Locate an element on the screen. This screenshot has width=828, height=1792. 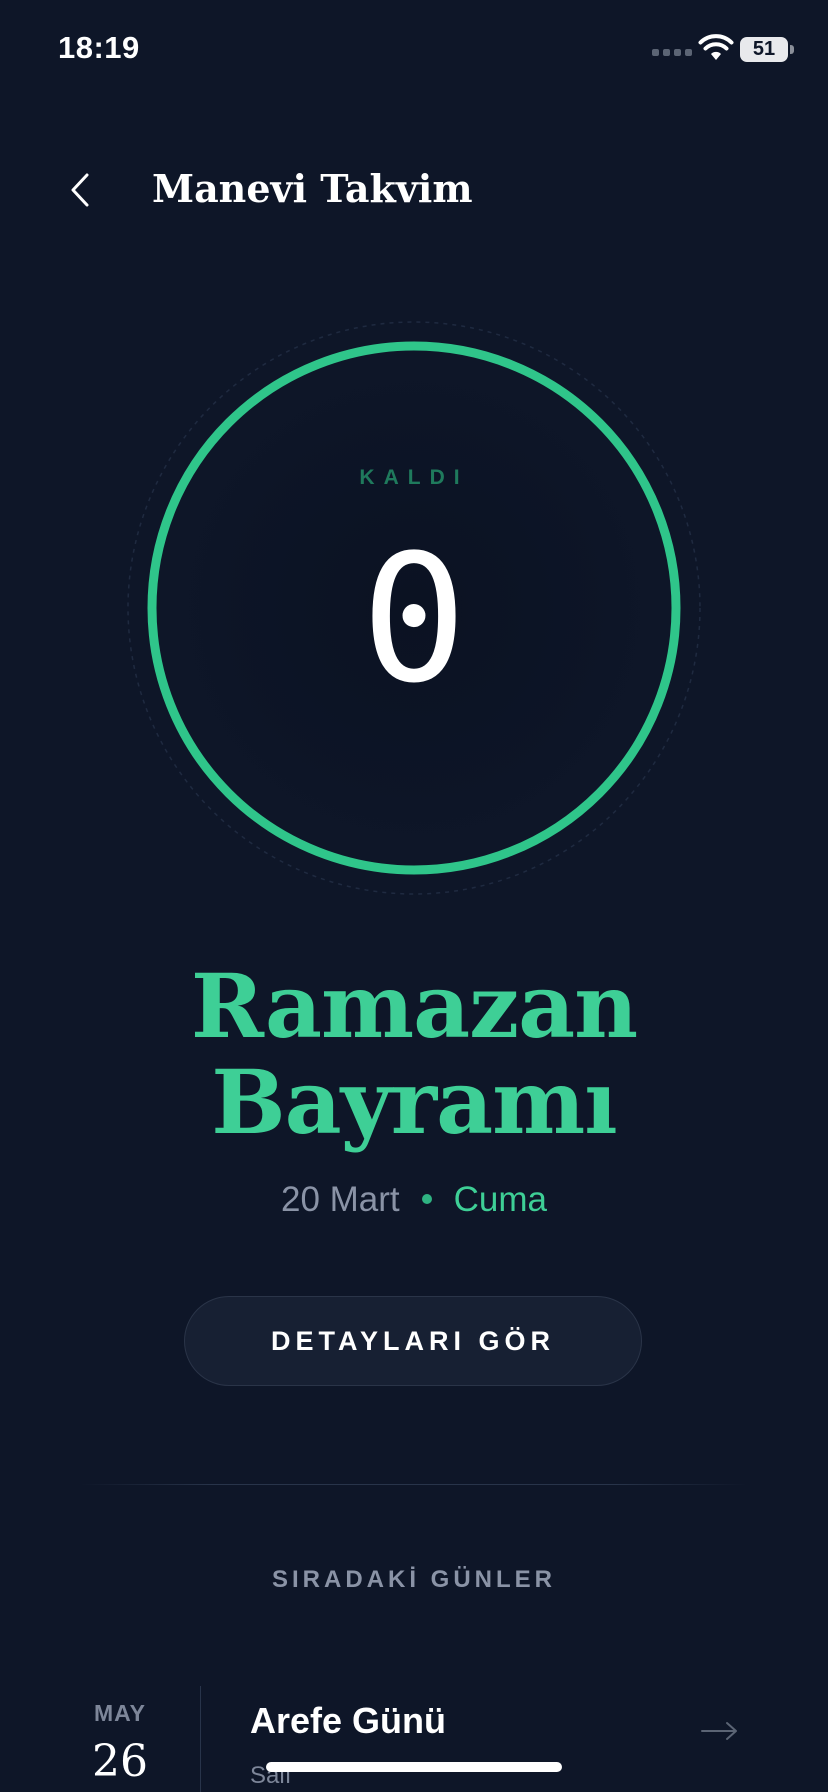
back-button is located at coordinates (80, 190).